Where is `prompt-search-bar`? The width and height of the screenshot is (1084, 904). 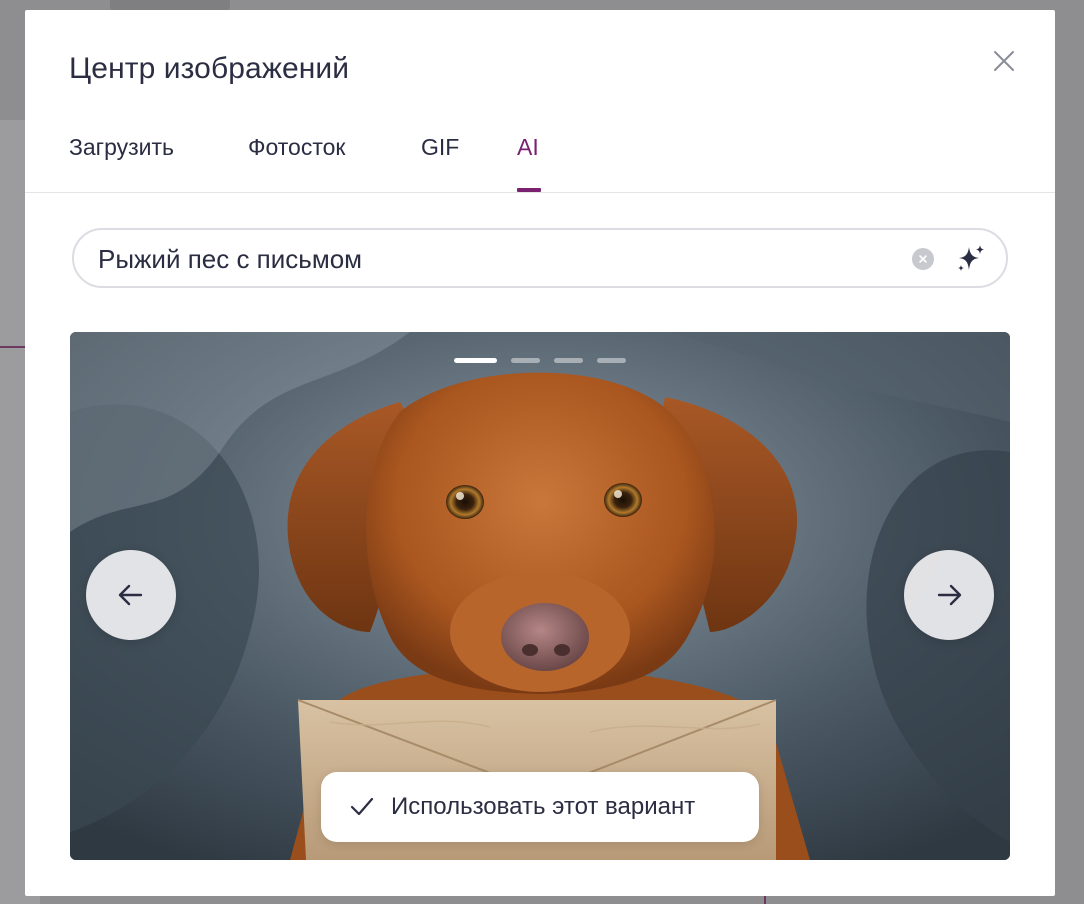
prompt-search-bar is located at coordinates (540, 258).